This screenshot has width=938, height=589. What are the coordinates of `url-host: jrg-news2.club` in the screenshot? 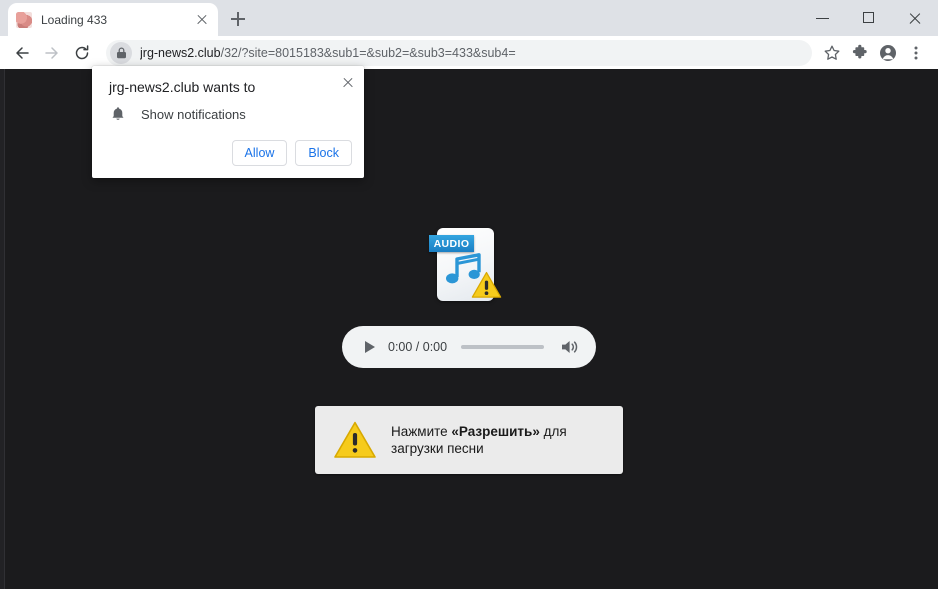 It's located at (180, 52).